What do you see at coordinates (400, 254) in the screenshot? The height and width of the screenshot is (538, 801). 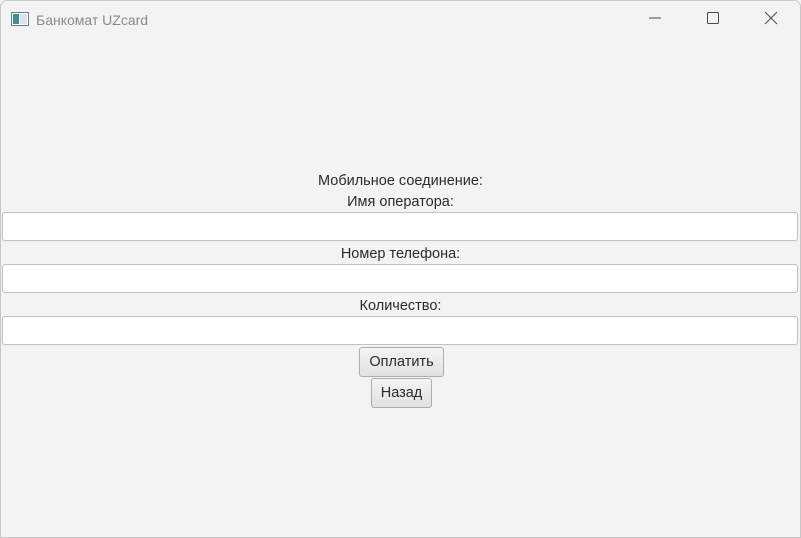 I see `phone-label: Номер телефона:` at bounding box center [400, 254].